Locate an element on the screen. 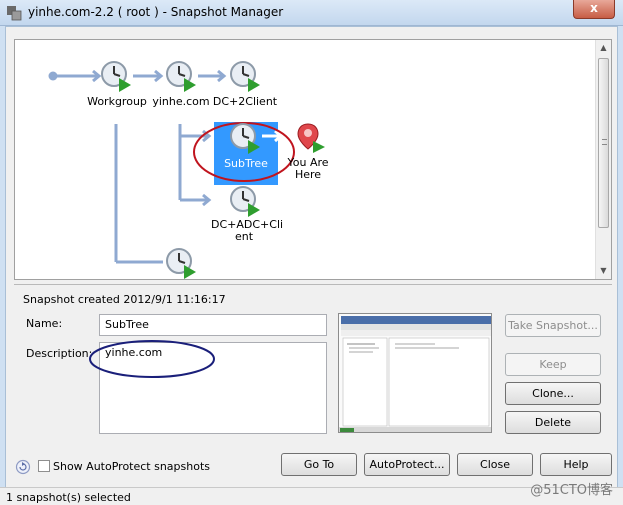 The height and width of the screenshot is (505, 623). snapshot-created-text: Snapshot created 2012/9/1 11:16:17 is located at coordinates (124, 299).